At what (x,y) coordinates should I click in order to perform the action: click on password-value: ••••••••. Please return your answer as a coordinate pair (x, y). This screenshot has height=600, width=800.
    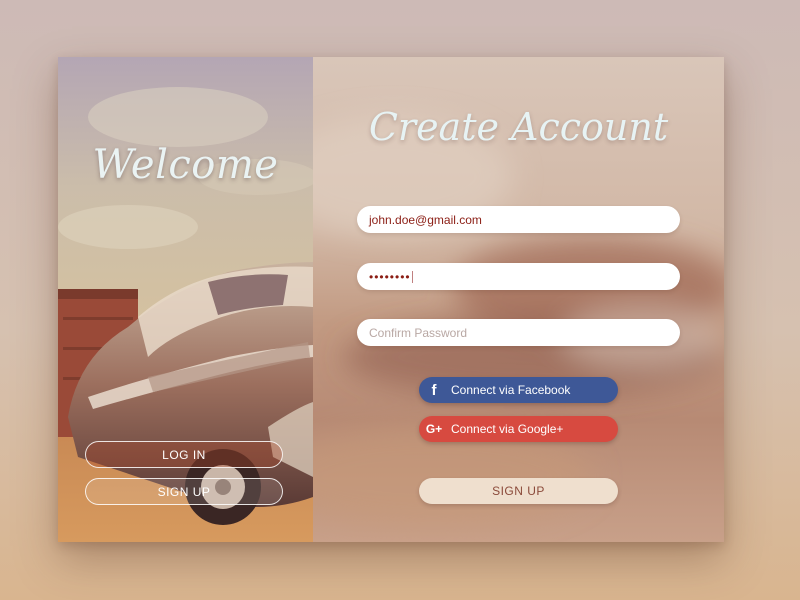
    Looking at the image, I should click on (390, 276).